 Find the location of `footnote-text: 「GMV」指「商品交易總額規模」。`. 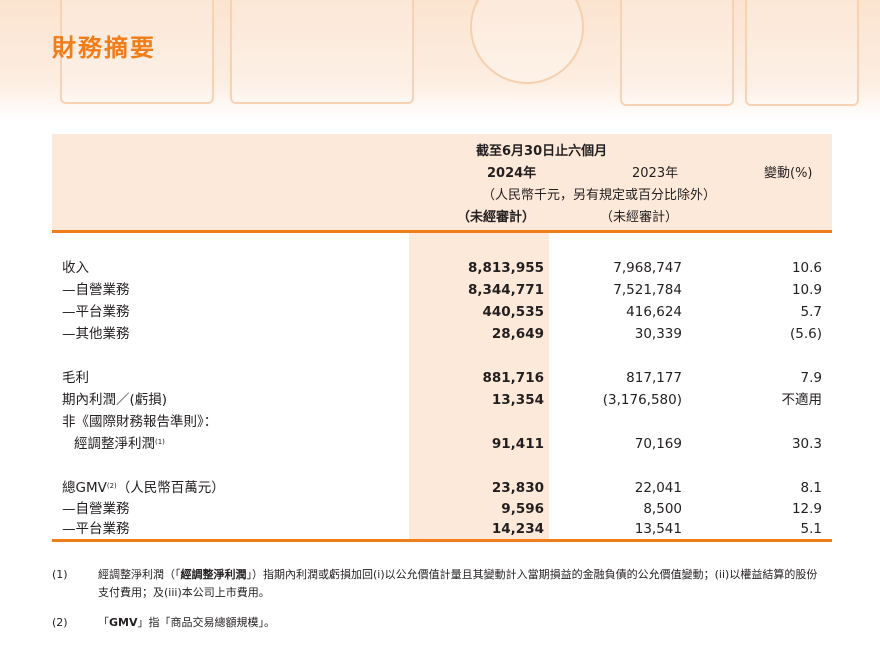

footnote-text: 「GMV」指「商品交易總額規模」。 is located at coordinates (186, 622).